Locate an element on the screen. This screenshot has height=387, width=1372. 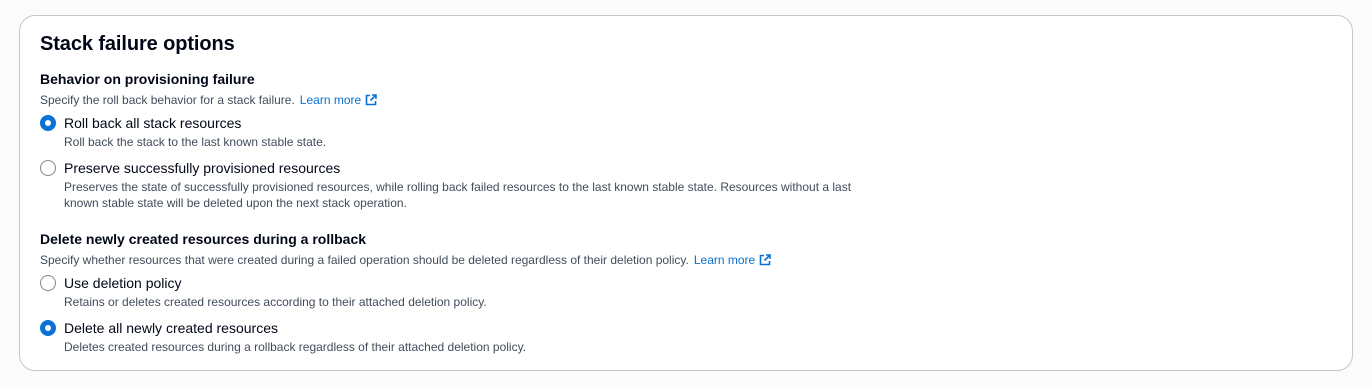
provisioning-failure-label: Behavior on provisioning failure is located at coordinates (147, 79).